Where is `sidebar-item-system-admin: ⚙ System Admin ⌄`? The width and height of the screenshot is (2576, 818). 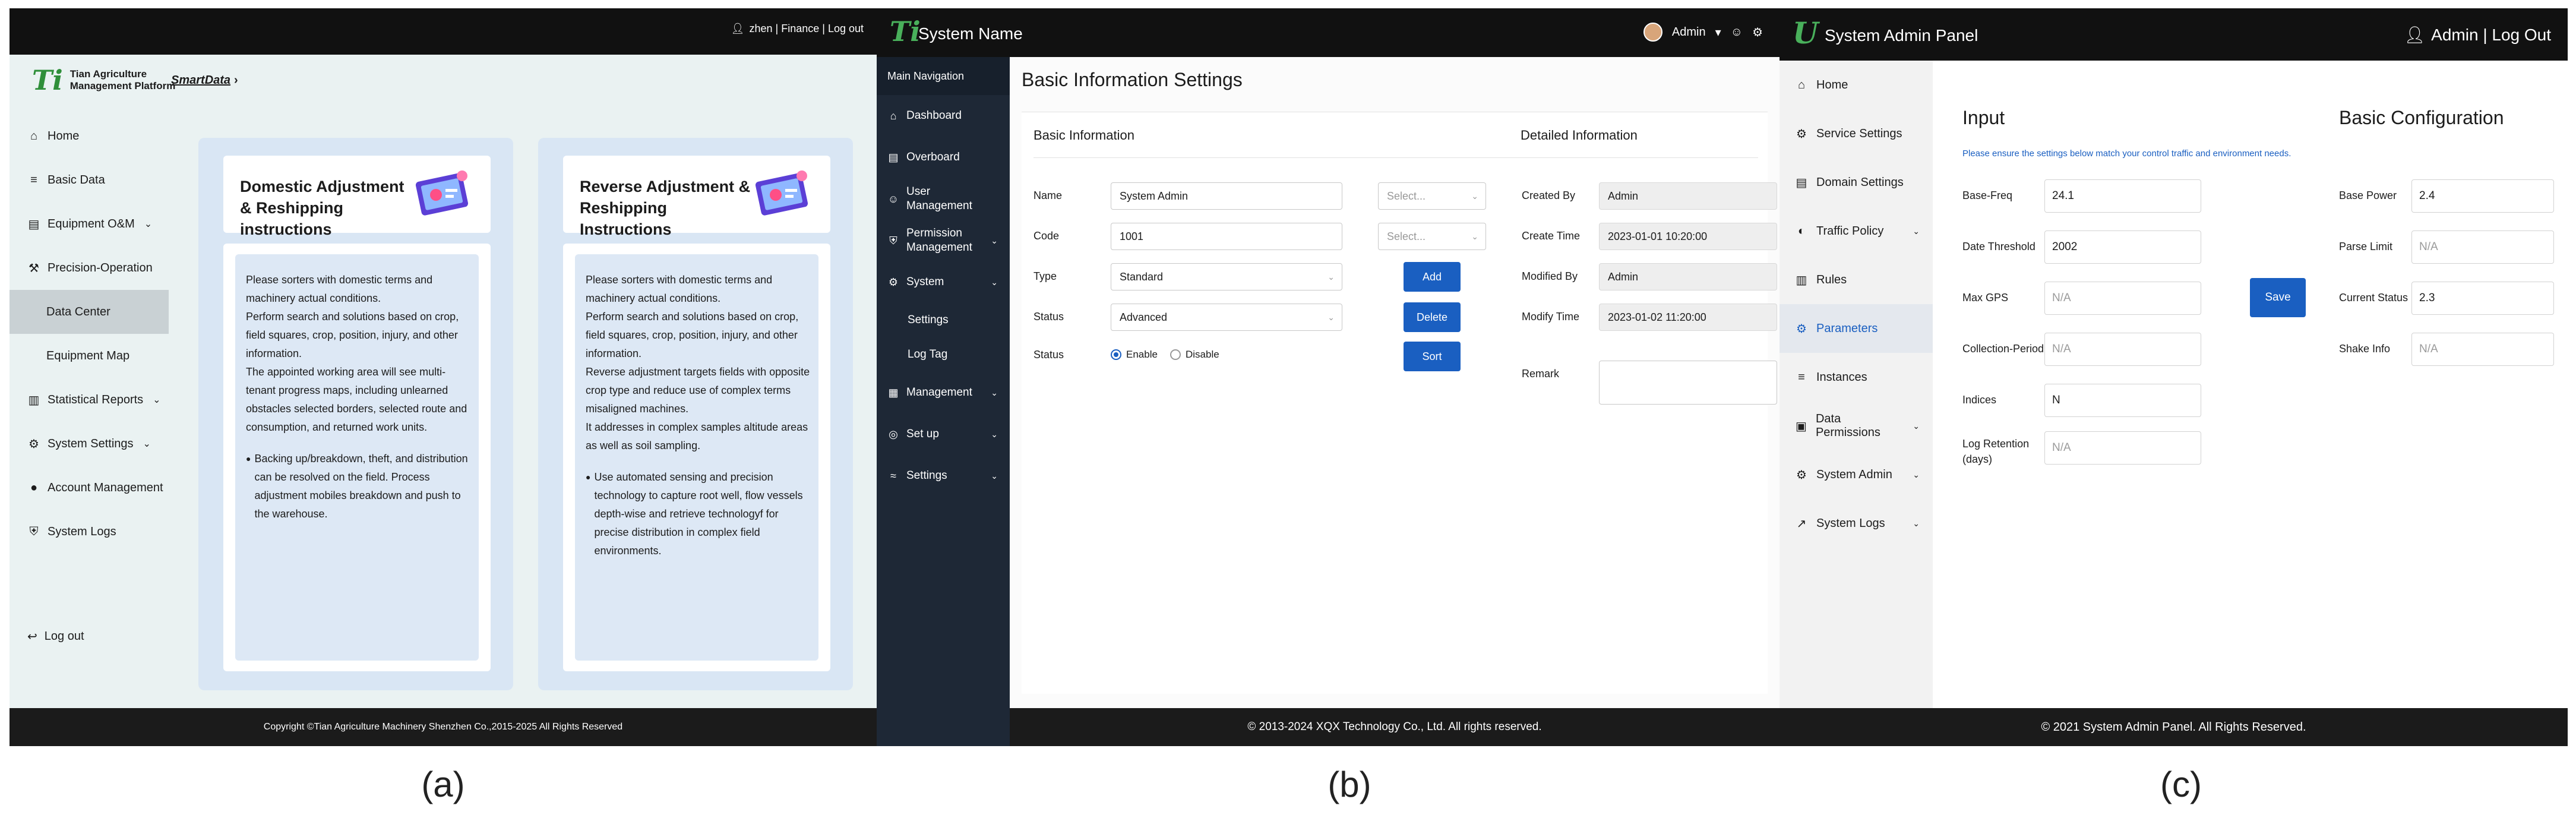
sidebar-item-system-admin: ⚙ System Admin ⌄ is located at coordinates (1856, 474).